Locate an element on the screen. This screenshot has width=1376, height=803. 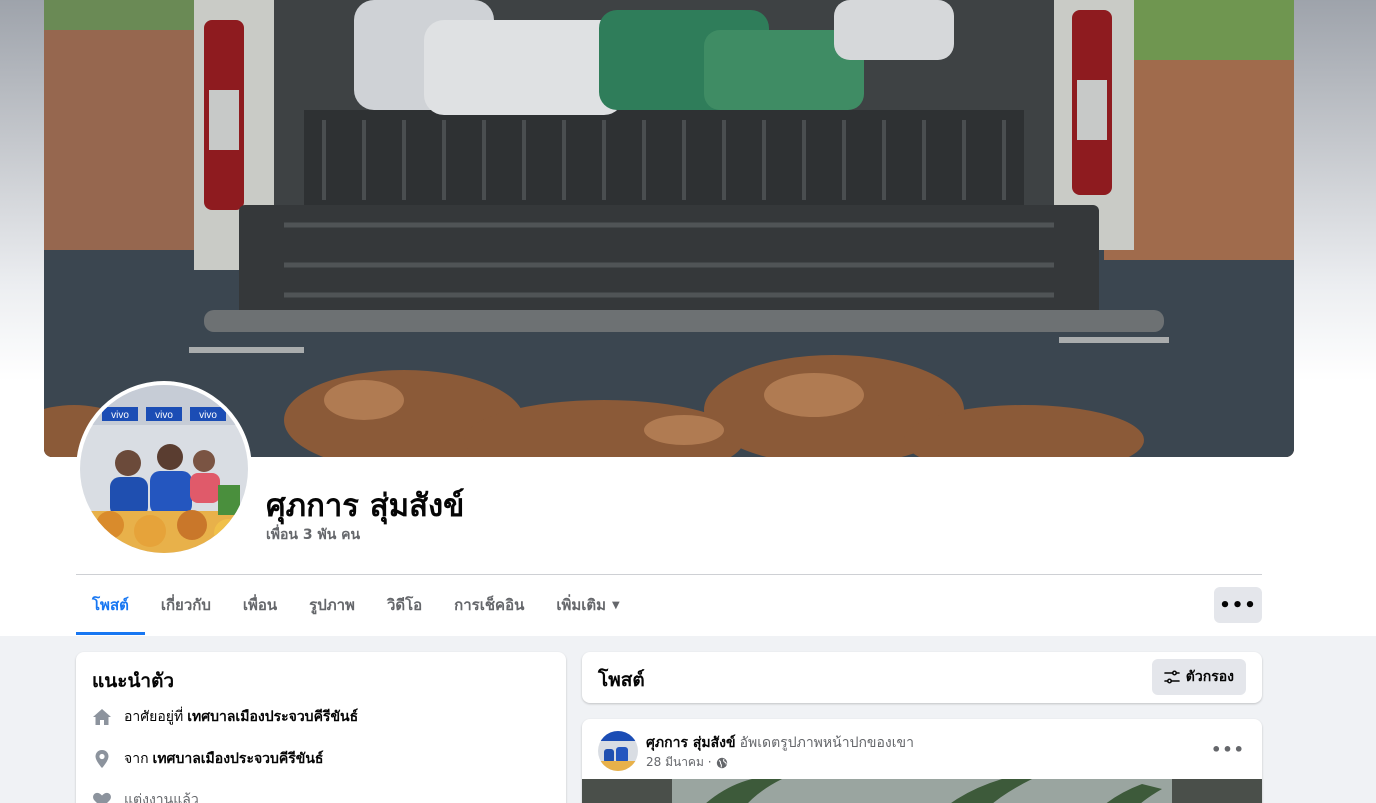
posts-header-card: โพสต์ ตัวกรอง is located at coordinates (922, 677).